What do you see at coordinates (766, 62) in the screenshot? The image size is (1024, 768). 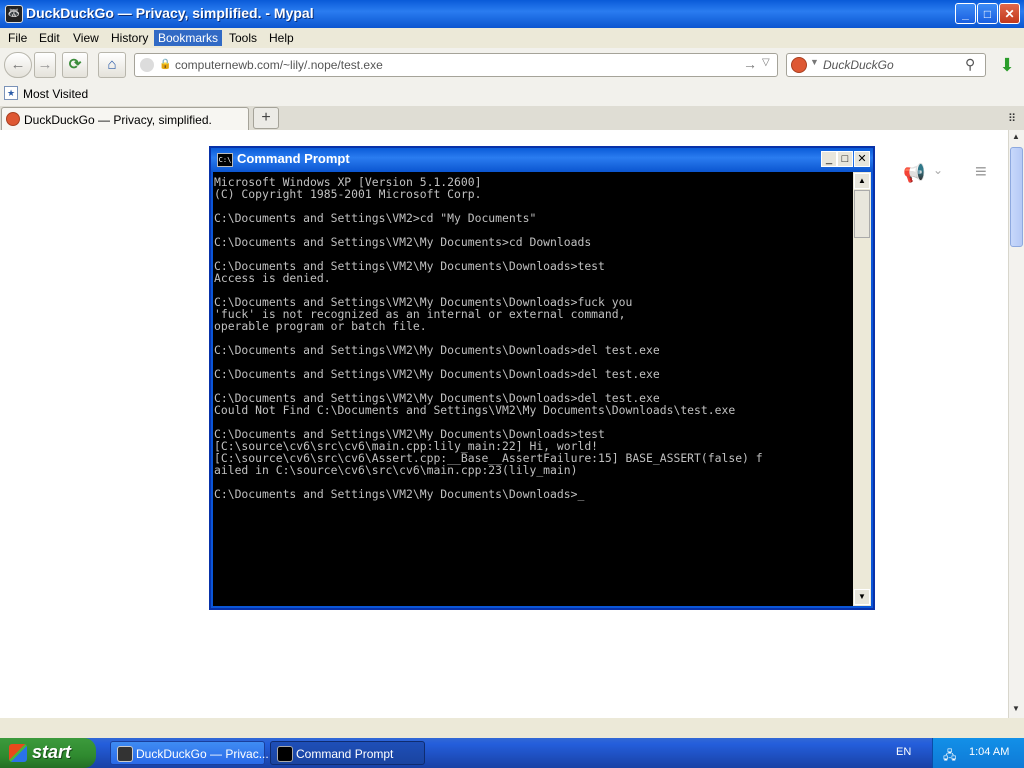 I see `url-dropdown-icon: ▽` at bounding box center [766, 62].